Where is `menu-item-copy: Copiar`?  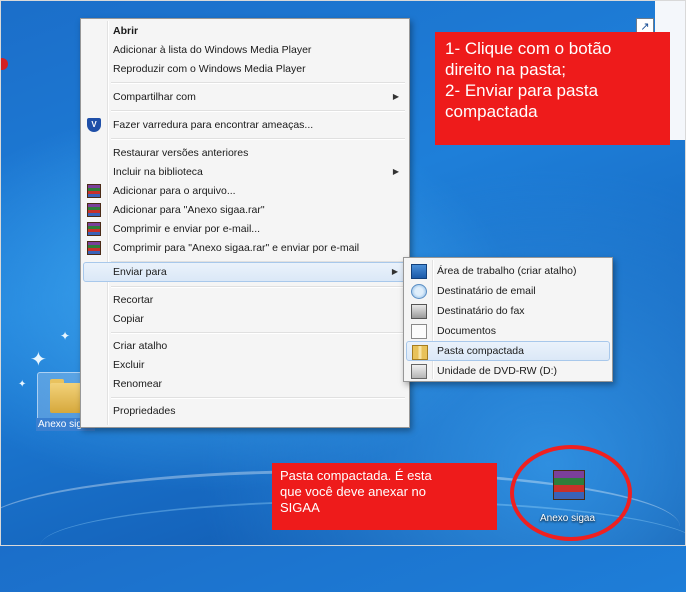 menu-item-copy: Copiar is located at coordinates (245, 319).